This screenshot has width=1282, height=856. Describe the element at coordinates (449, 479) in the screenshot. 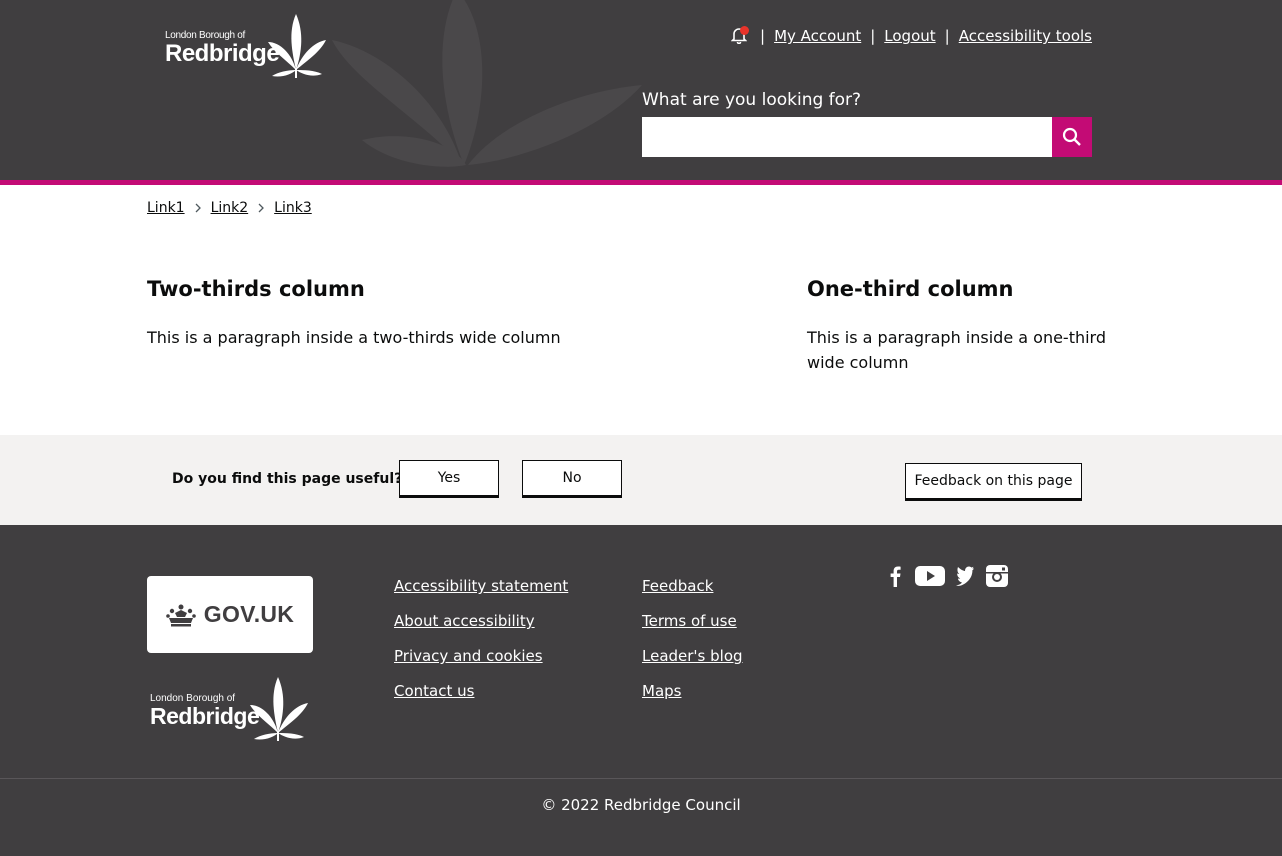

I see `yes-button: Yes` at that location.